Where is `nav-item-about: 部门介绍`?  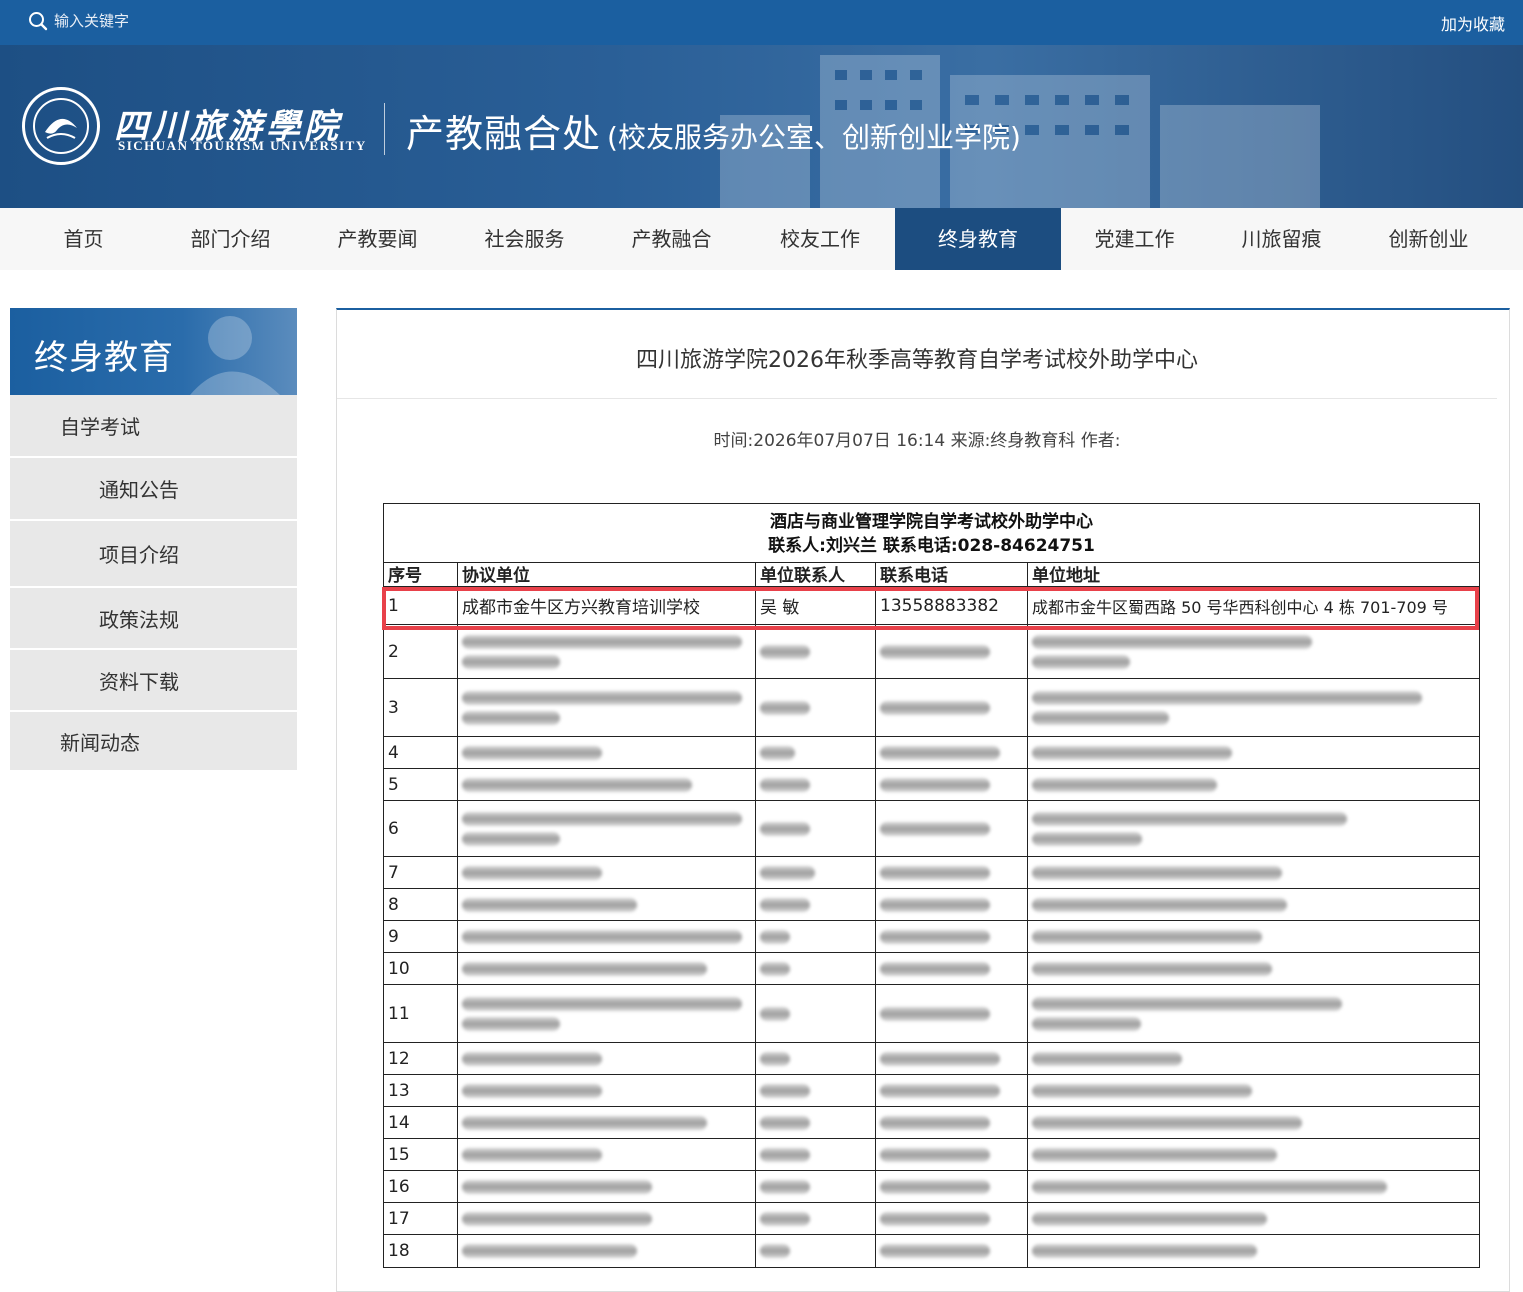 nav-item-about: 部门介绍 is located at coordinates (230, 239).